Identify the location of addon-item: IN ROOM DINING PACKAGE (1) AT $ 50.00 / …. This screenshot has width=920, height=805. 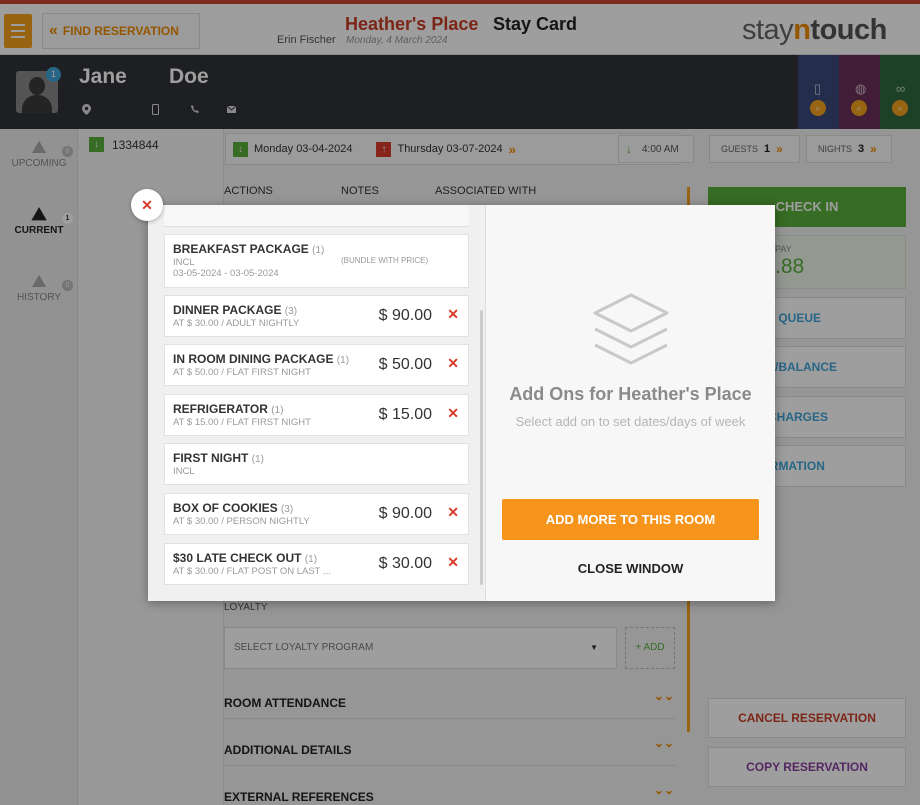
(316, 365).